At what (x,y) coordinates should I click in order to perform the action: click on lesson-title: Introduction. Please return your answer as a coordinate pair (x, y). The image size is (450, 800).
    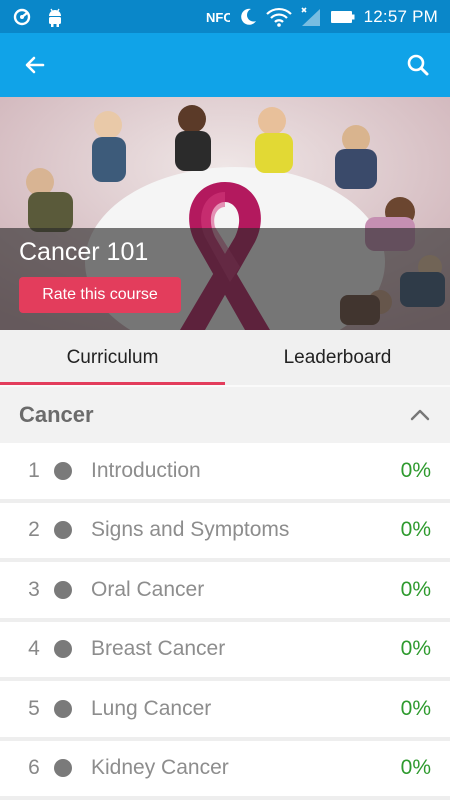
    Looking at the image, I should click on (146, 470).